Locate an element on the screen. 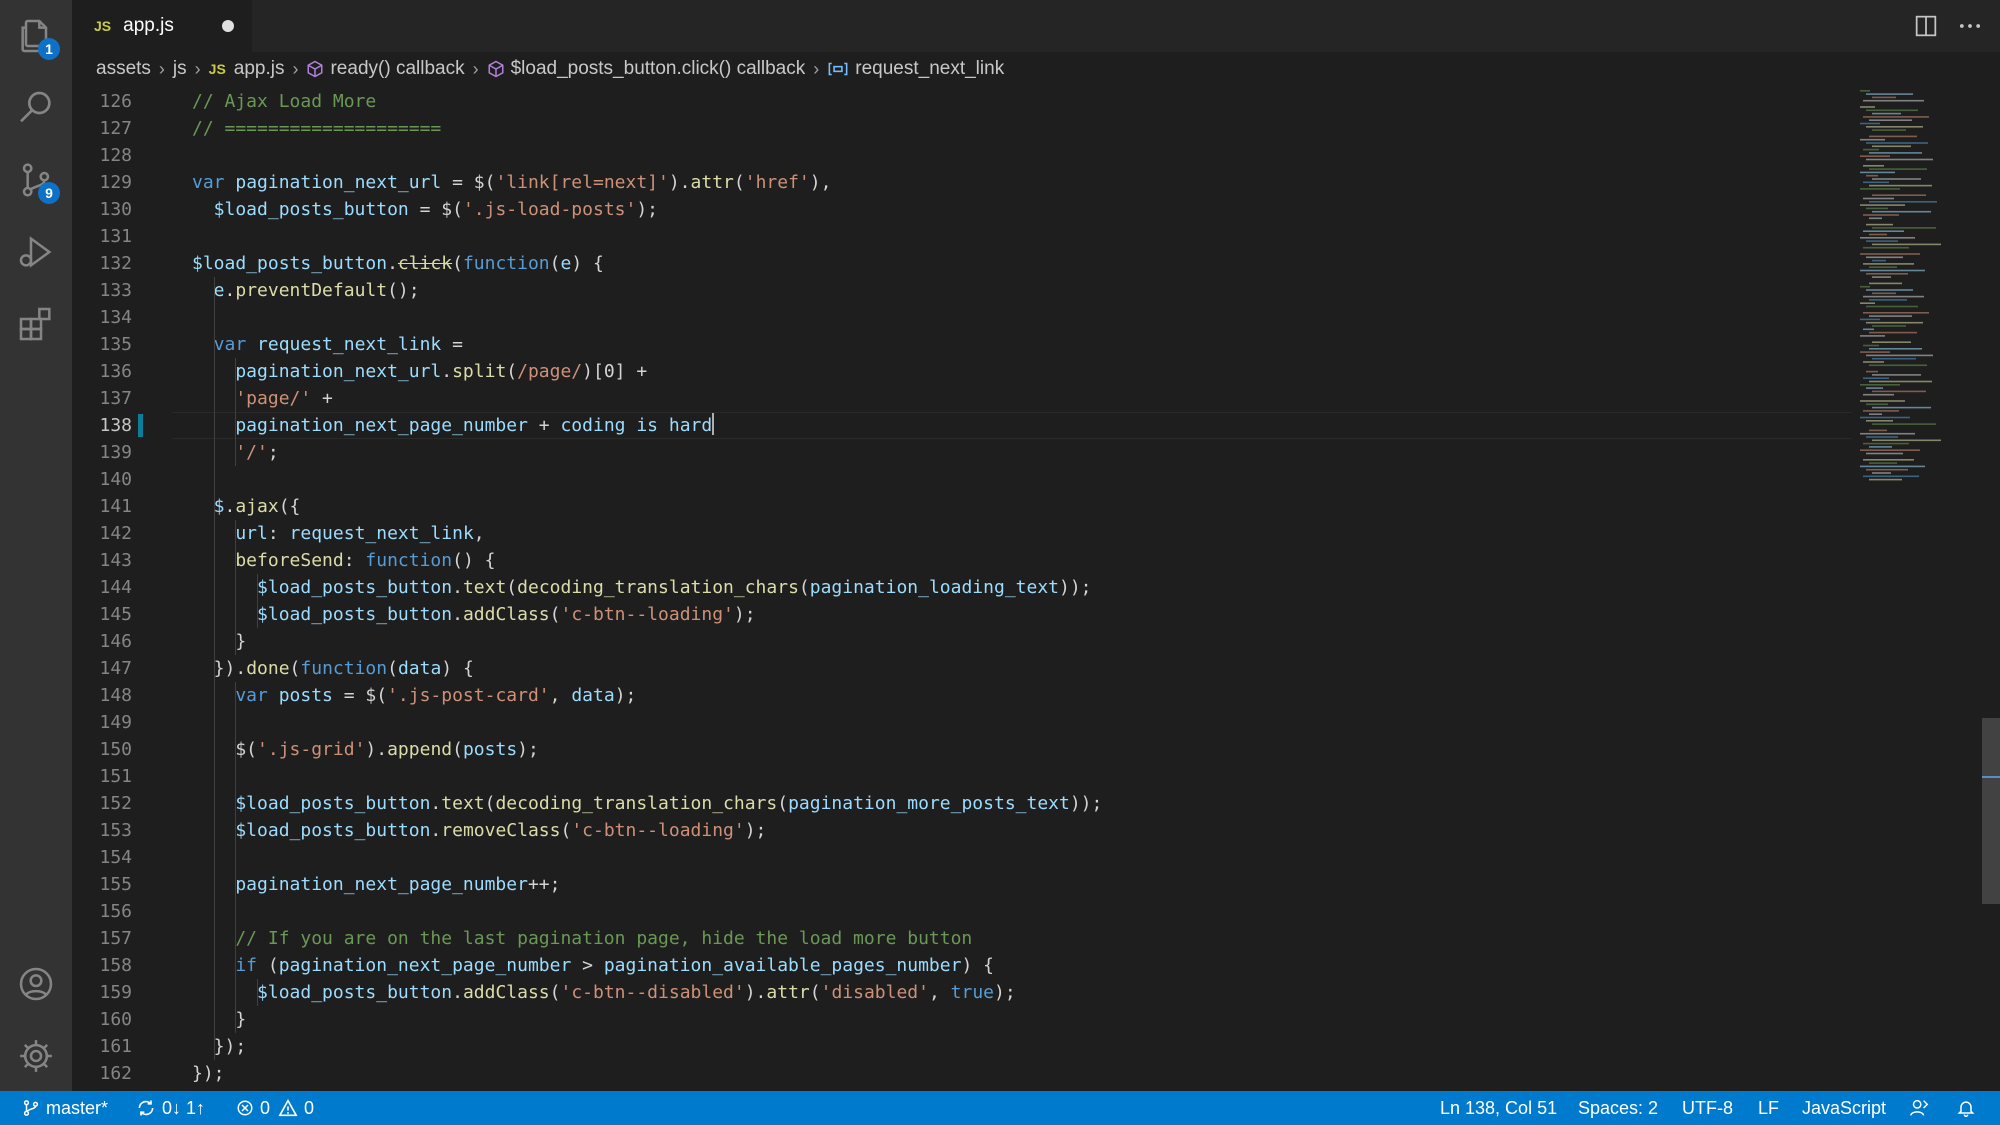 Image resolution: width=2000 pixels, height=1125 pixels. code-line: 147 }).done(function(data) { is located at coordinates (962, 668).